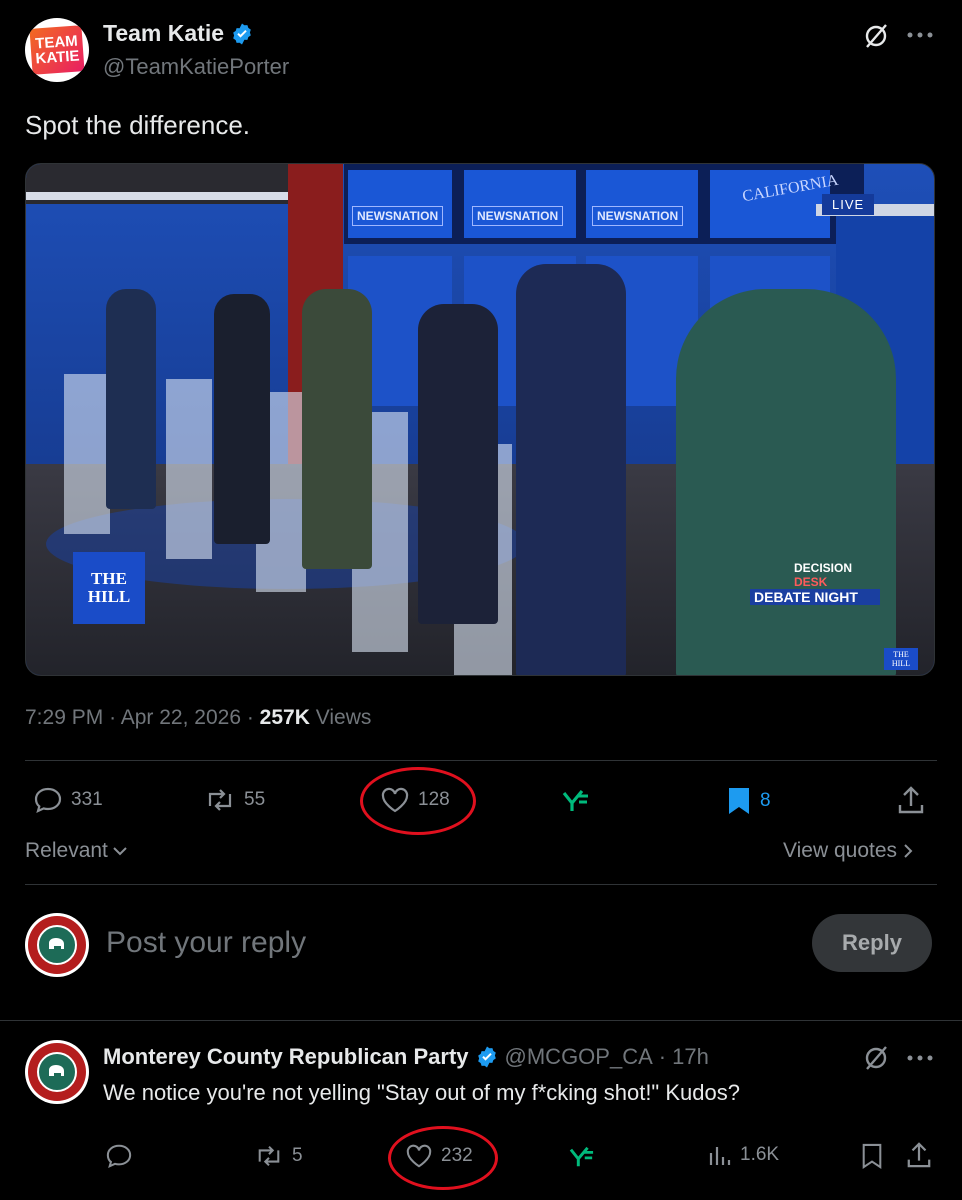  I want to click on repost-count: 55, so click(255, 799).